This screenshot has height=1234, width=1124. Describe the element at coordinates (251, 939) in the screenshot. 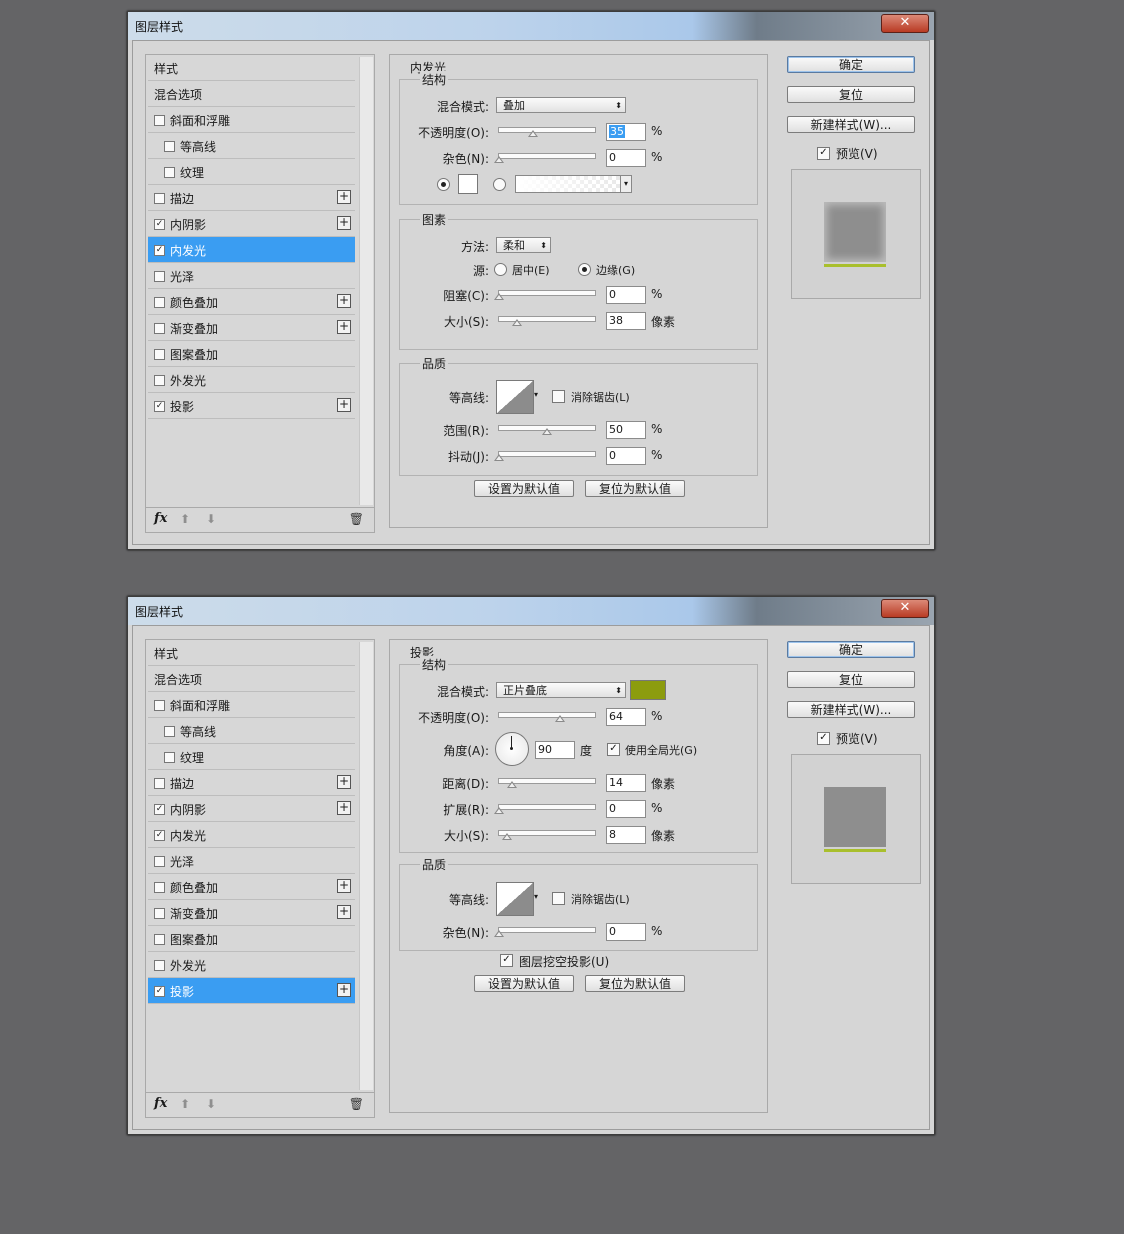

I see `list-item-pattern-overlay: 图案叠加` at that location.